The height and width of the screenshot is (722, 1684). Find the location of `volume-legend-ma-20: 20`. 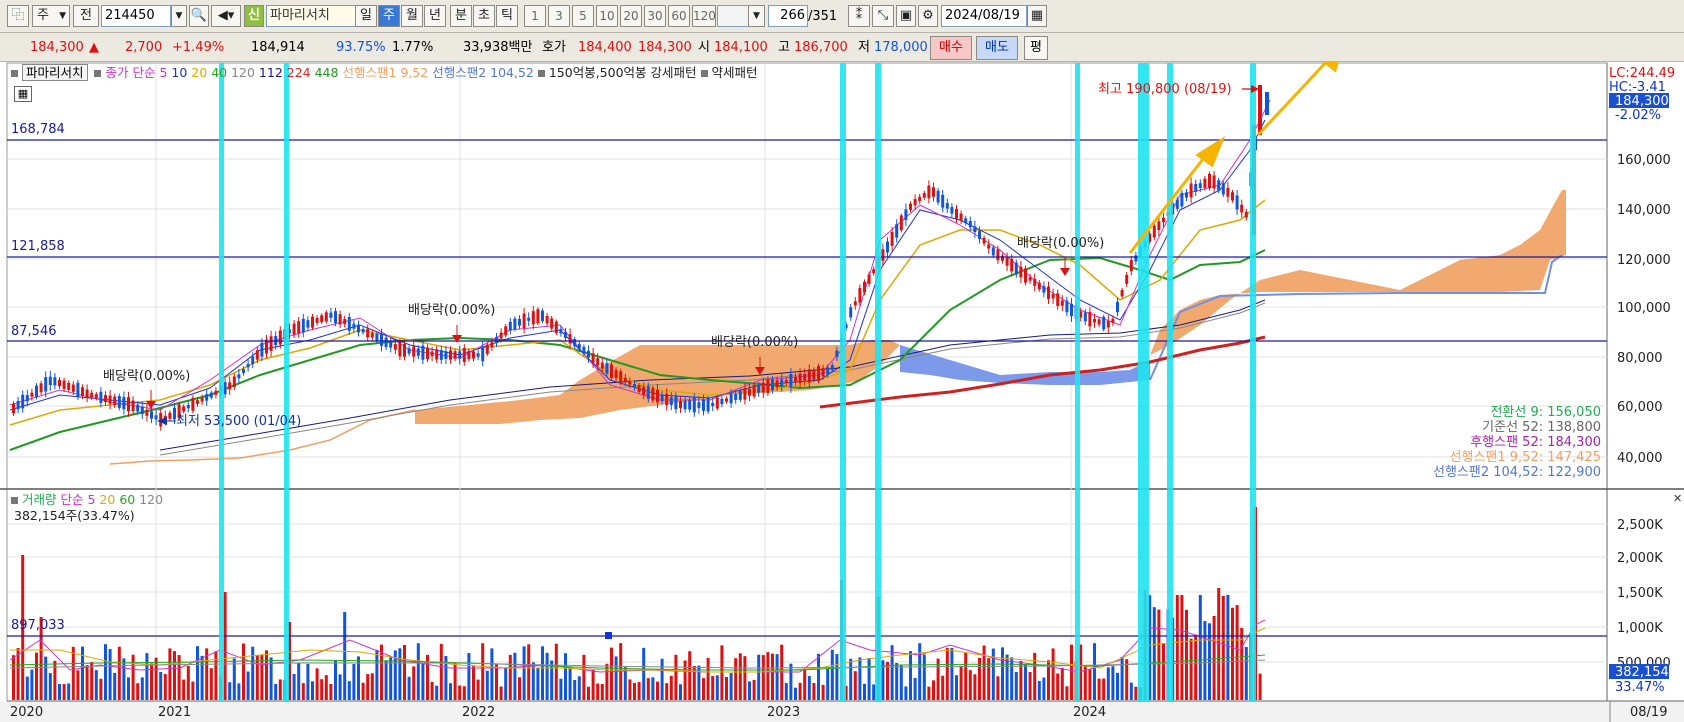

volume-legend-ma-20: 20 is located at coordinates (107, 499).